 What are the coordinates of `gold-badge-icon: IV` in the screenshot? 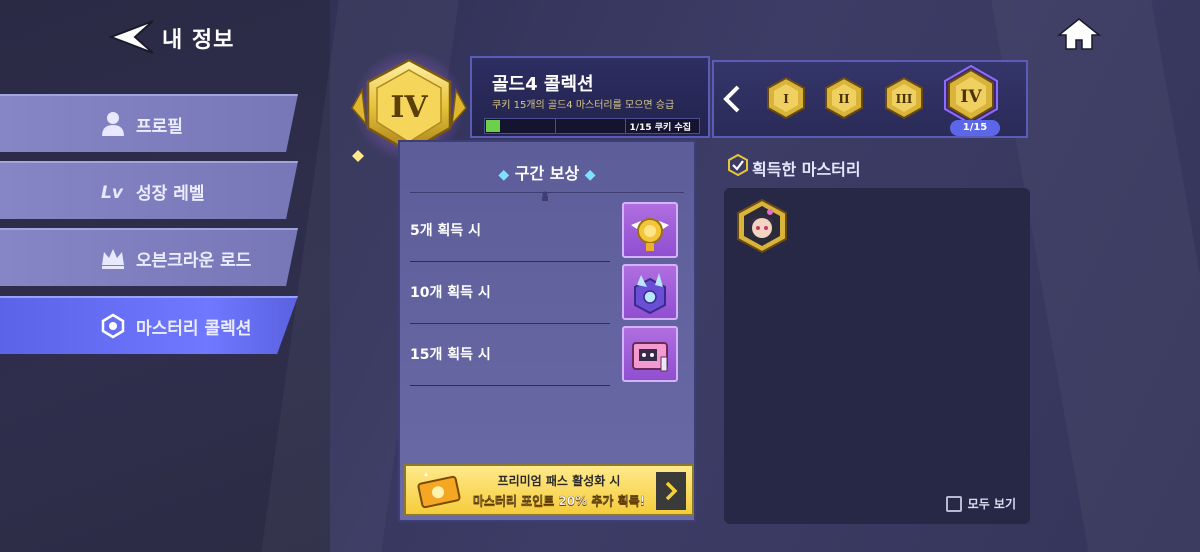 It's located at (971, 95).